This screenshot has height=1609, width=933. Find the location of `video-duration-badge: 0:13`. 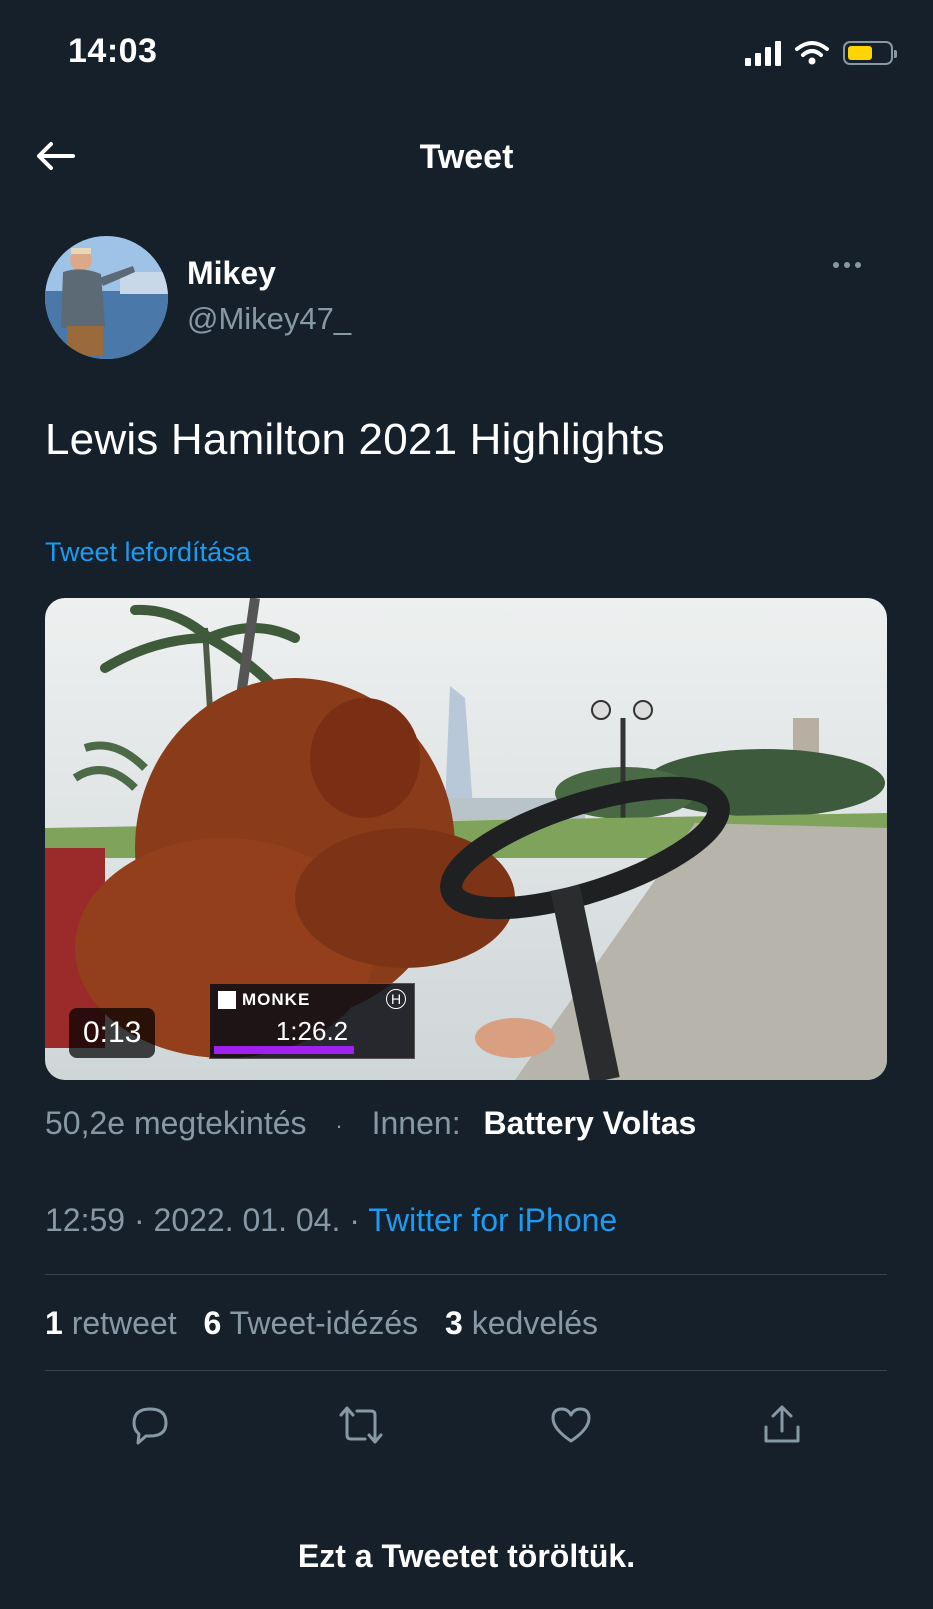

video-duration-badge: 0:13 is located at coordinates (112, 1033).